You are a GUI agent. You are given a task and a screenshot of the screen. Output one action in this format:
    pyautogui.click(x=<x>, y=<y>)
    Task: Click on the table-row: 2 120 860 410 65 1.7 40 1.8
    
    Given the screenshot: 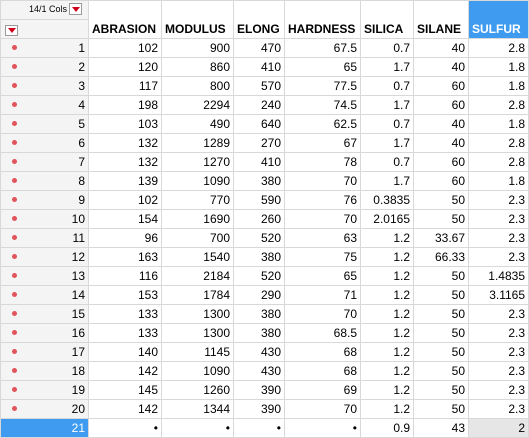 What is the action you would take?
    pyautogui.click(x=264, y=67)
    